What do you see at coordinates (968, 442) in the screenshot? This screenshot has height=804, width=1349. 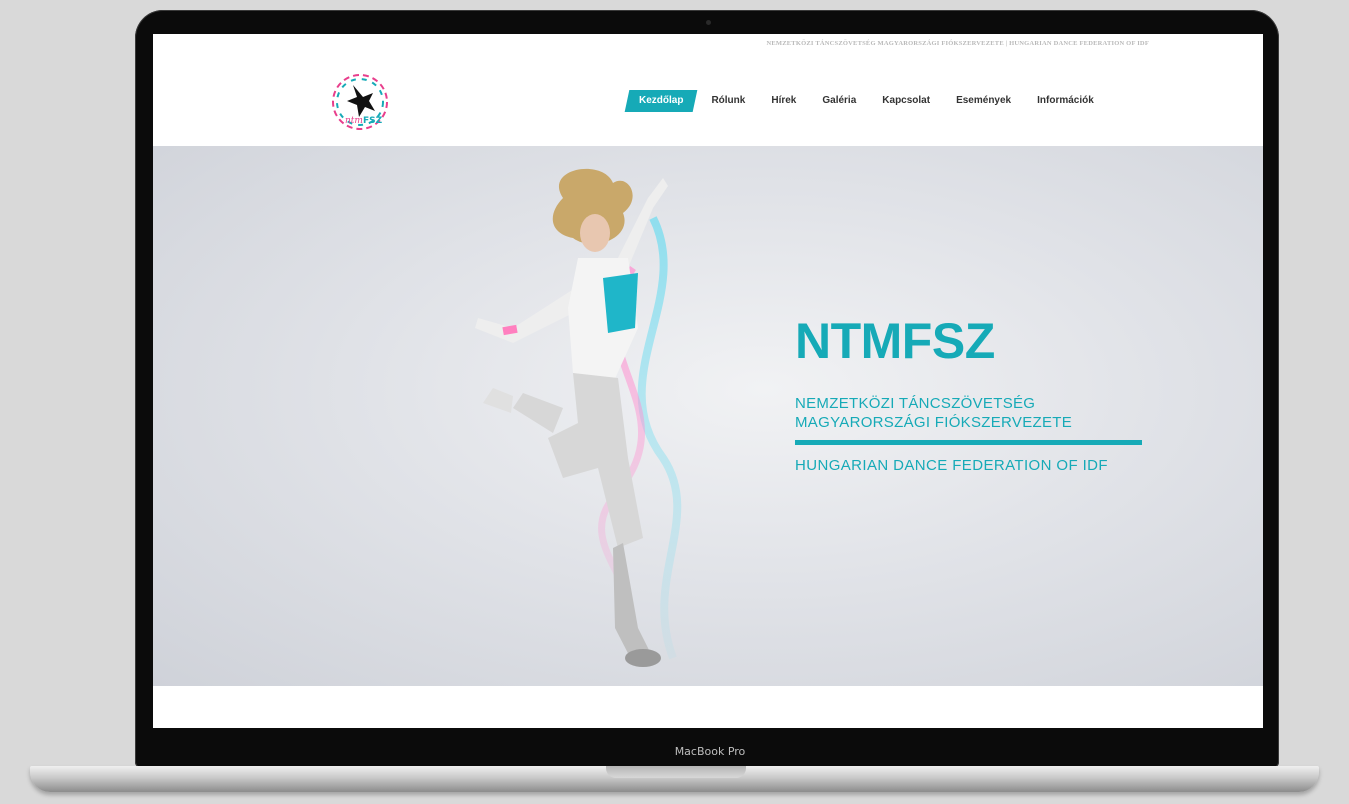 I see `hero-divider` at bounding box center [968, 442].